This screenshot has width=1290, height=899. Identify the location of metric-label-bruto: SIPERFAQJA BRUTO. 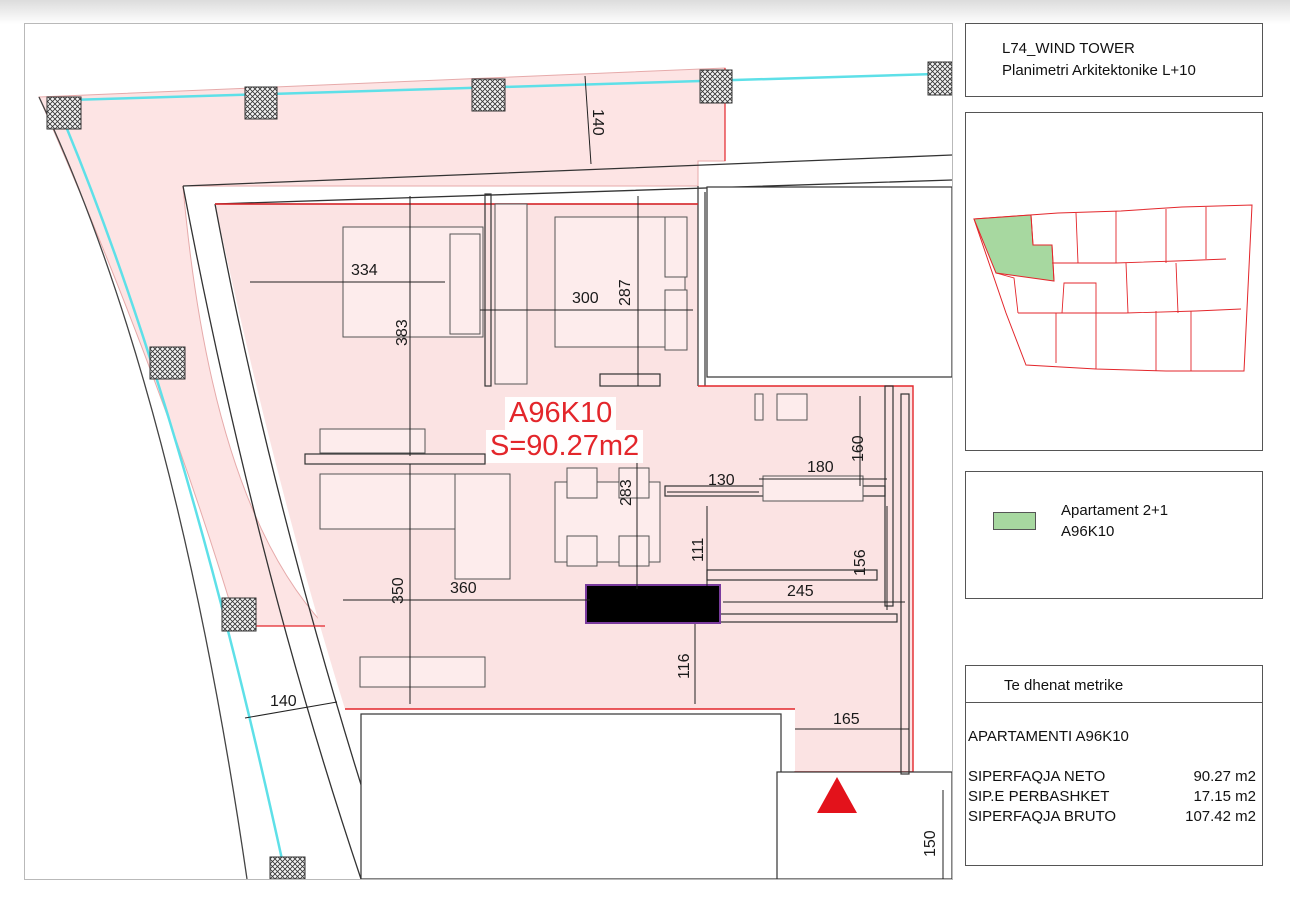
(1042, 816).